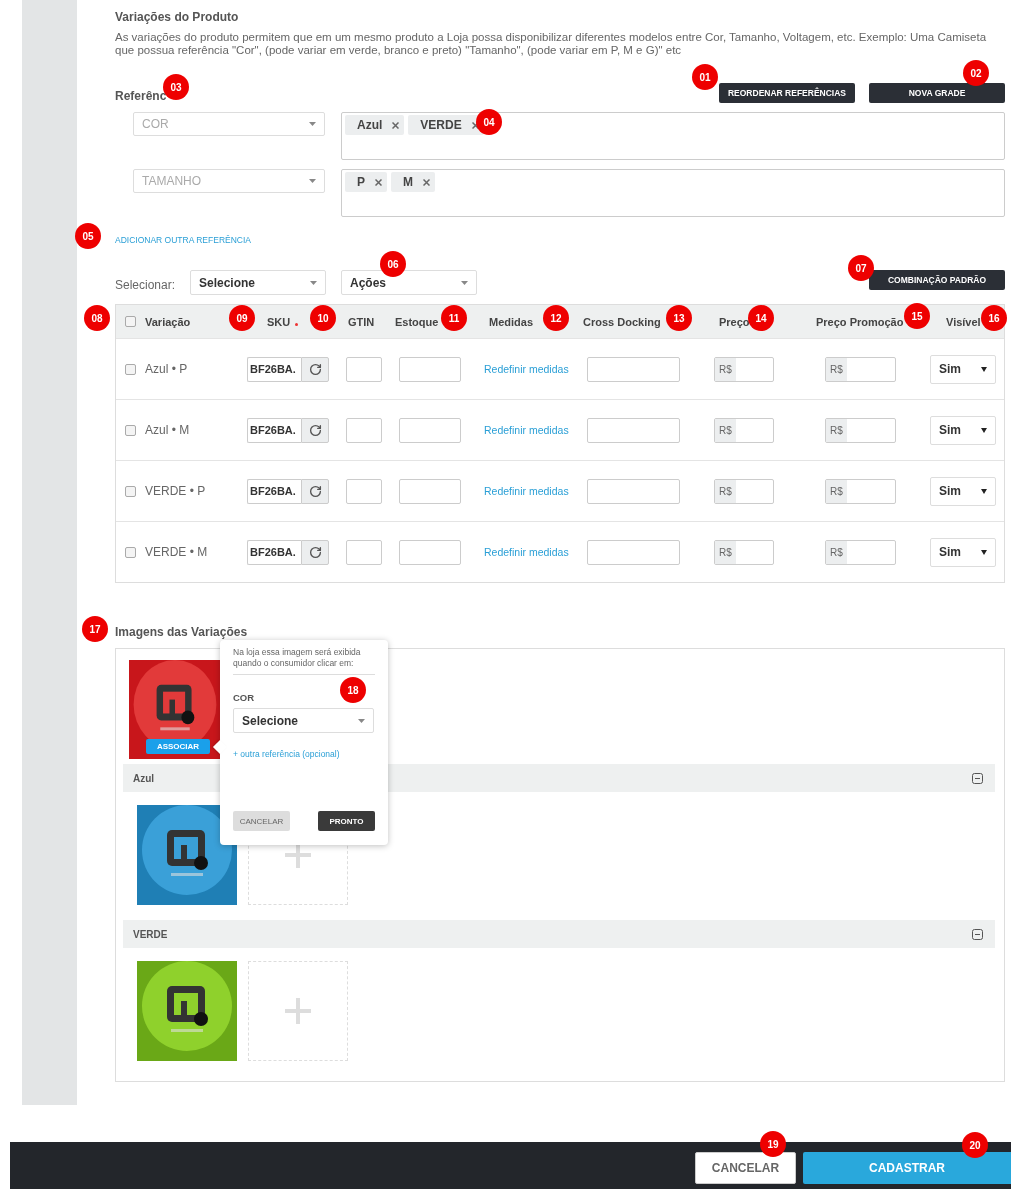  What do you see at coordinates (976, 73) in the screenshot?
I see `marker-badge: 02` at bounding box center [976, 73].